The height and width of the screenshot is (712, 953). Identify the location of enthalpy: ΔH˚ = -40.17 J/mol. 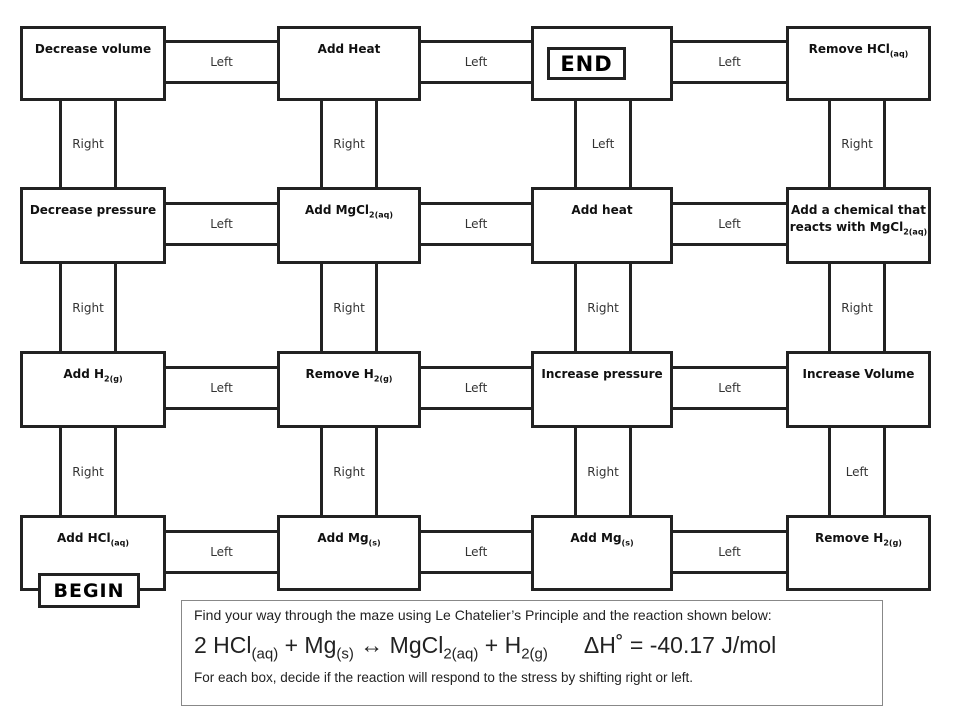
(680, 645).